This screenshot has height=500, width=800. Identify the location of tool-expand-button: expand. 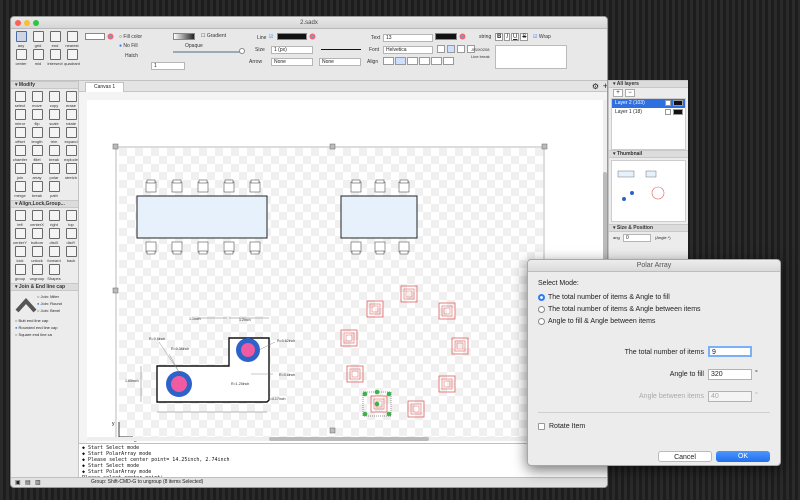
(71, 135).